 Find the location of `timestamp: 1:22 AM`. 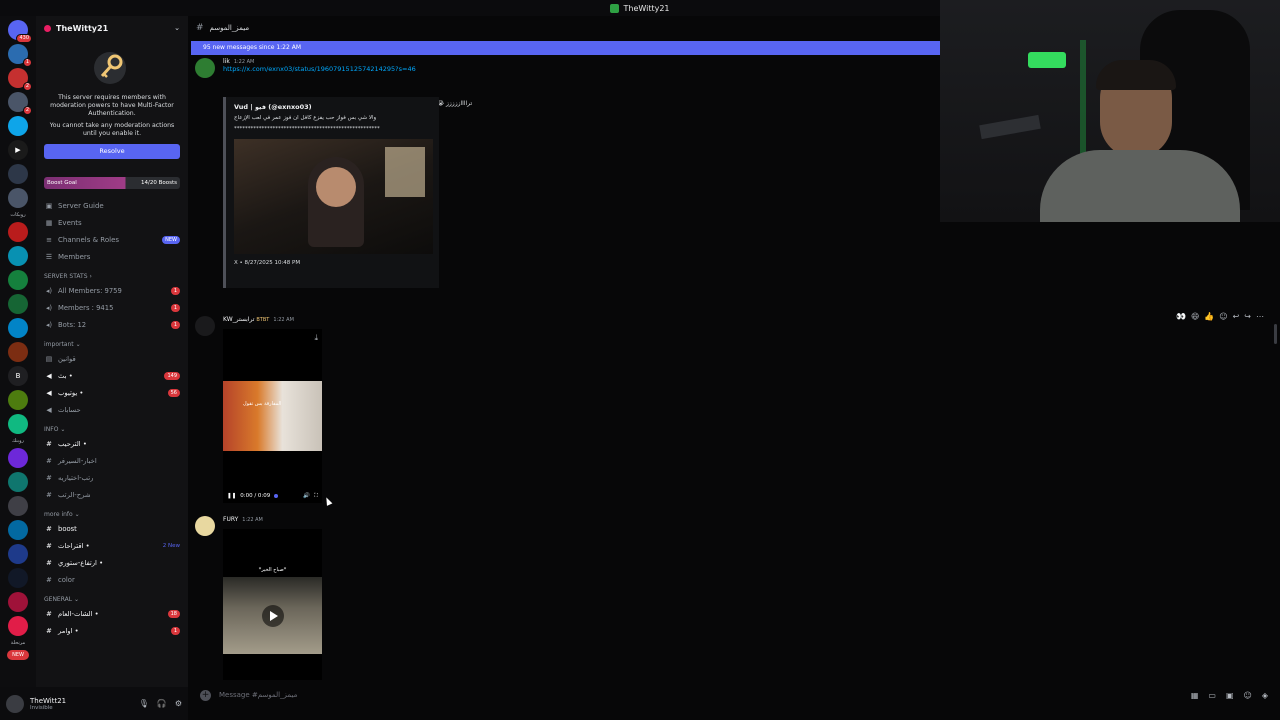

timestamp: 1:22 AM is located at coordinates (283, 320).